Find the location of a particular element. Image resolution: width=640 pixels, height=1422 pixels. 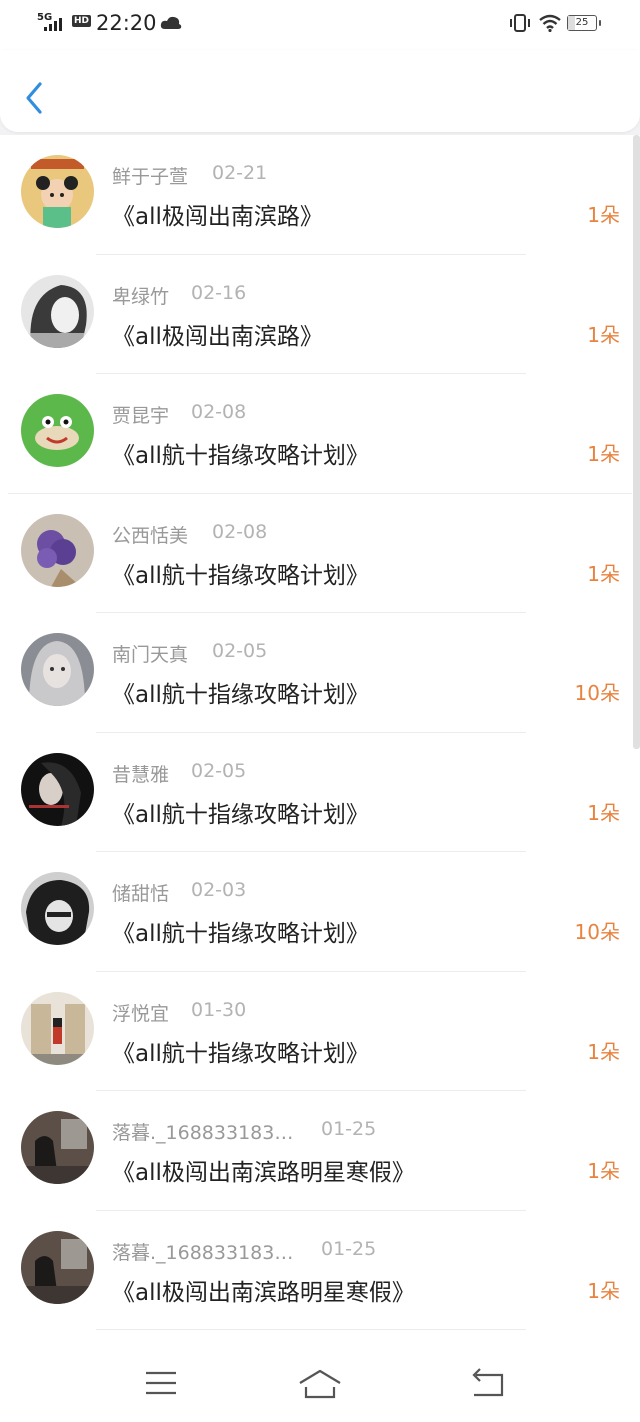

signal-icon is located at coordinates (55, 25).